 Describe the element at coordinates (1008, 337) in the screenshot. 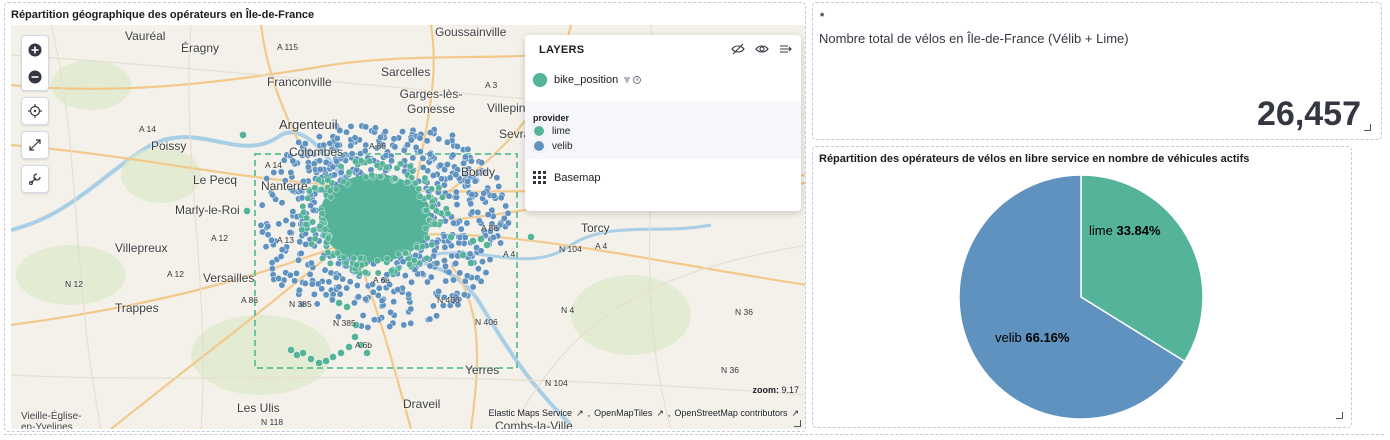

I see `slice-name: velib` at that location.